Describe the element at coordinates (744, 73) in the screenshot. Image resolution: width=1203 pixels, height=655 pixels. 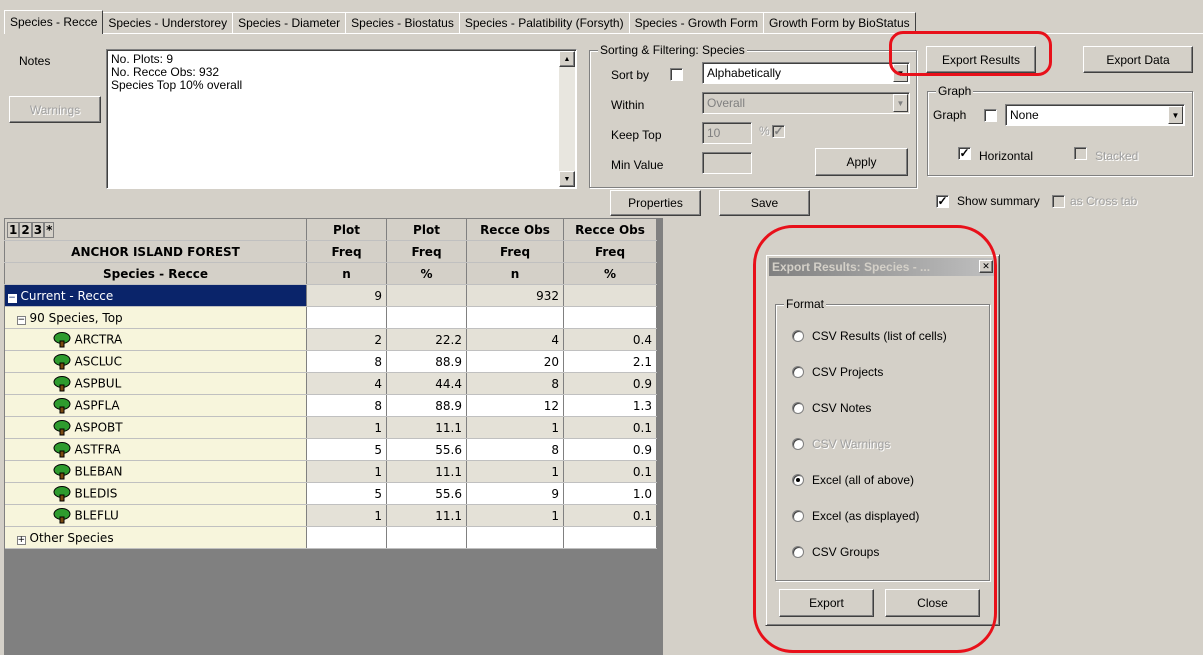
I see `sort-by-value: Alphabetically` at that location.